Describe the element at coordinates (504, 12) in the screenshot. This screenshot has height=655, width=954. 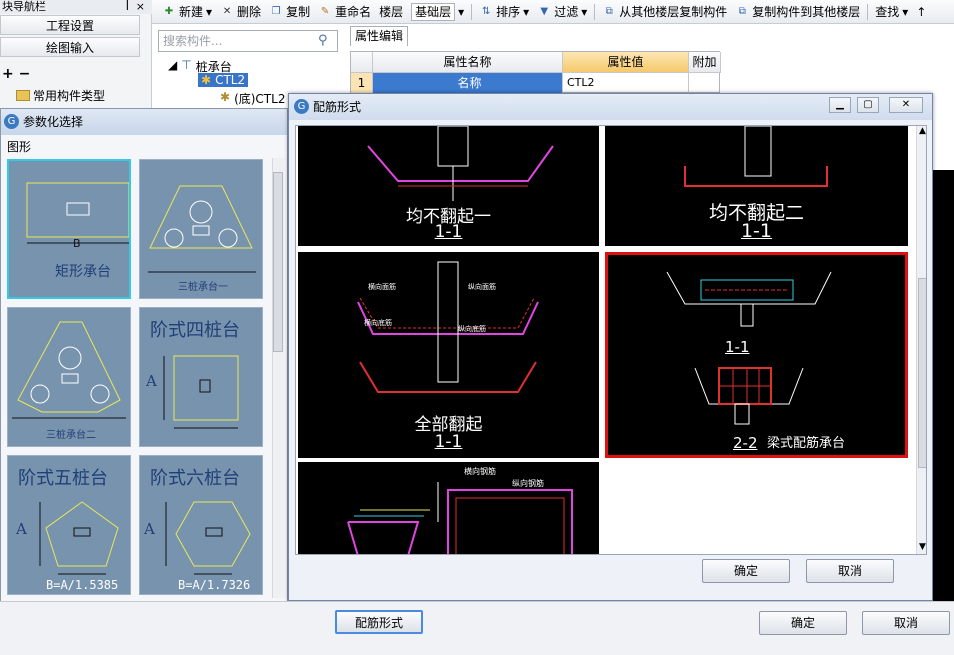
I see `sort-button: ⇅ 排序 ▾` at that location.